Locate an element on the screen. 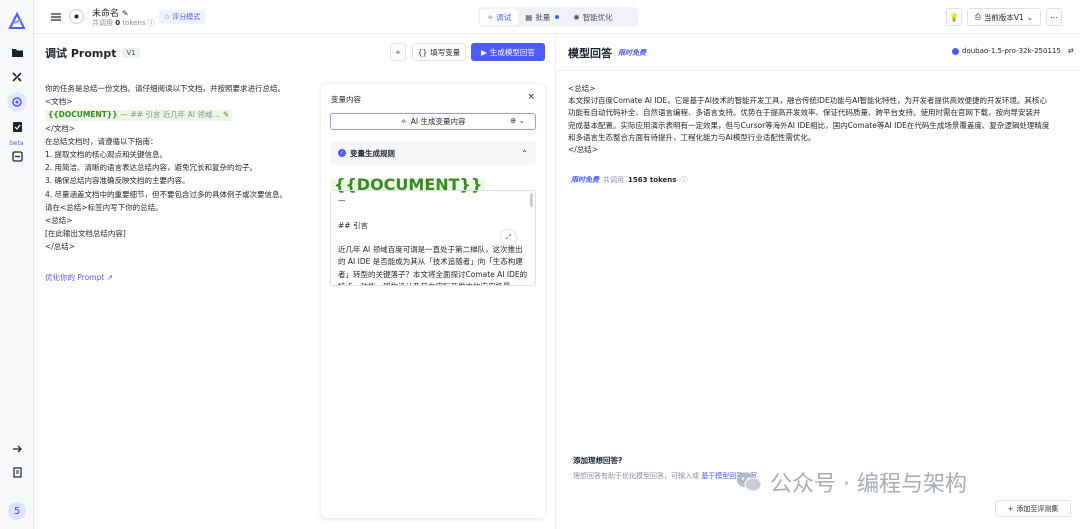 The image size is (1080, 529). variable-content-line: 者」转型的关键落子？本文将全面探讨Comate AI IDE的 is located at coordinates (433, 274).